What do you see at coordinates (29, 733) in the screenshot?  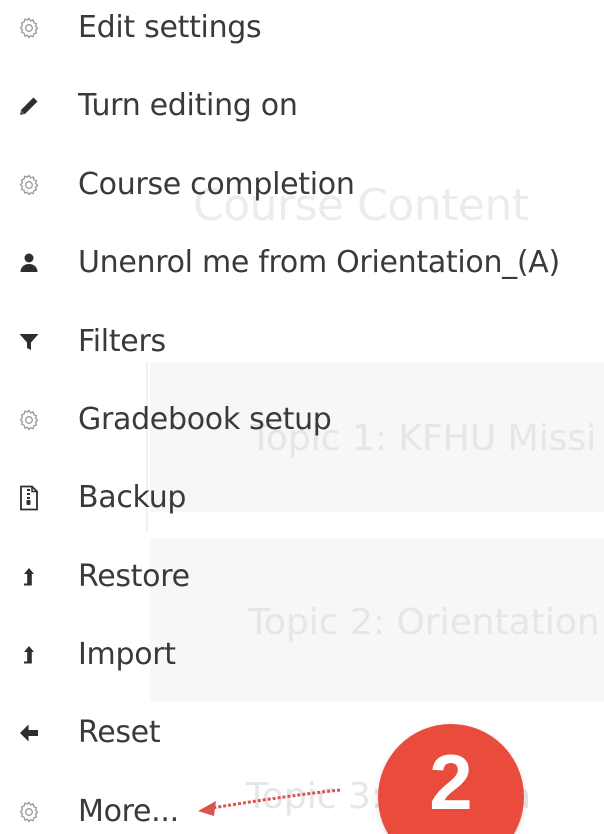 I see `arrow-left-icon` at bounding box center [29, 733].